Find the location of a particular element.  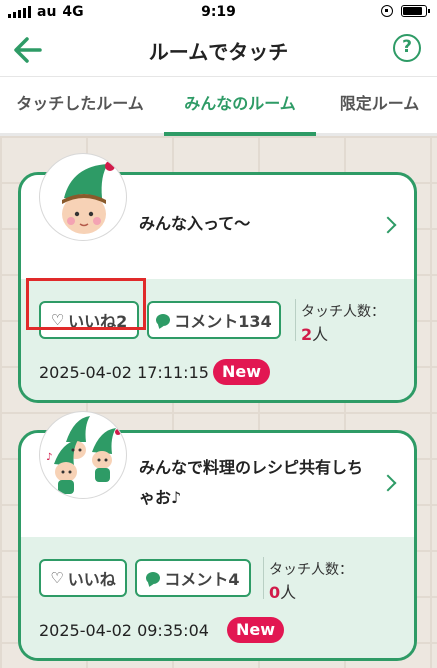

like-button: ♡ いいね is located at coordinates (83, 578).